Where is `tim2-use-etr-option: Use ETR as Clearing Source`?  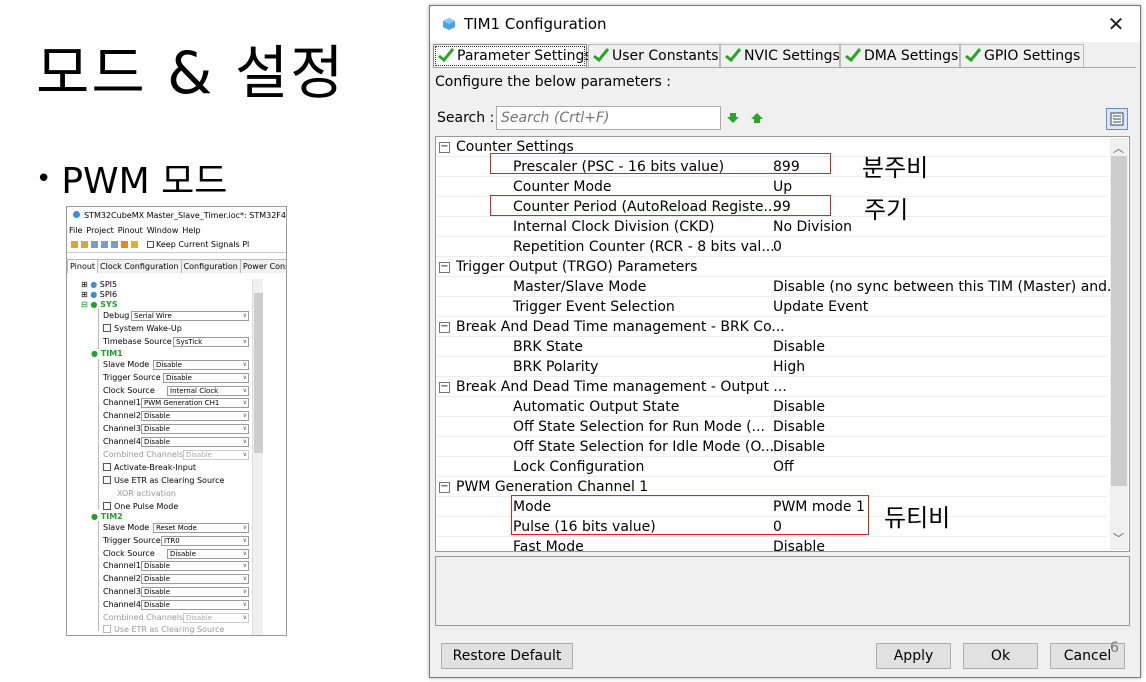
tim2-use-etr-option: Use ETR as Clearing Source is located at coordinates (163, 629).